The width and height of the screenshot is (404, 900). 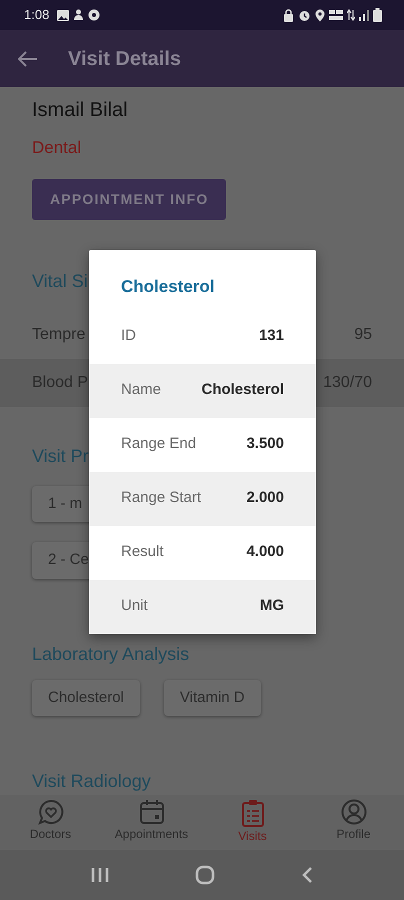 I want to click on home-icon, so click(x=205, y=875).